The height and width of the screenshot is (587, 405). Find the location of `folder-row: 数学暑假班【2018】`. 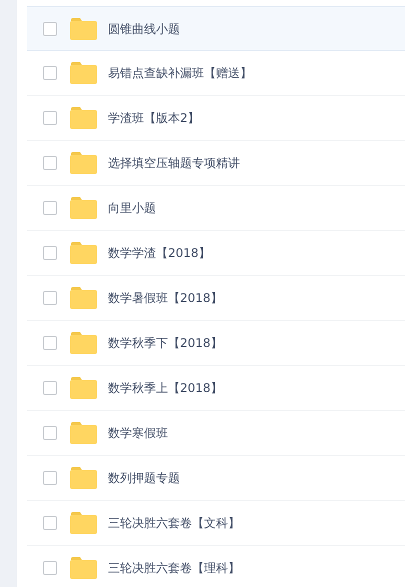

folder-row: 数学暑假班【2018】 is located at coordinates (216, 298).